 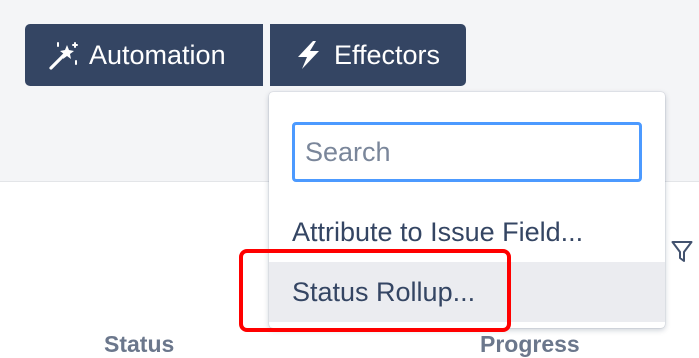 I want to click on filter-icon, so click(x=682, y=252).